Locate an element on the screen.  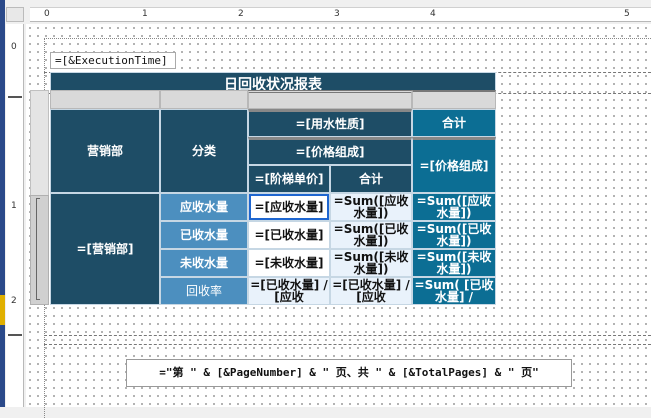
vertical-ruler: 0 1 2 is located at coordinates (15, 215).